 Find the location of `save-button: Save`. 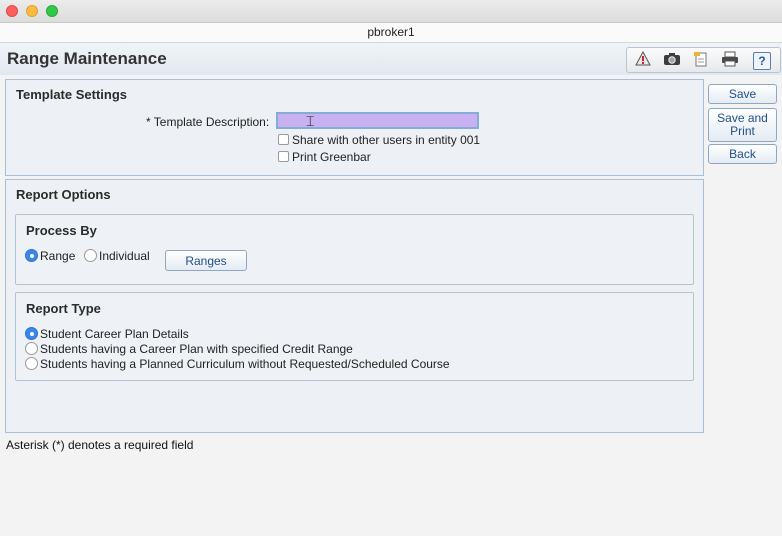

save-button: Save is located at coordinates (742, 94).